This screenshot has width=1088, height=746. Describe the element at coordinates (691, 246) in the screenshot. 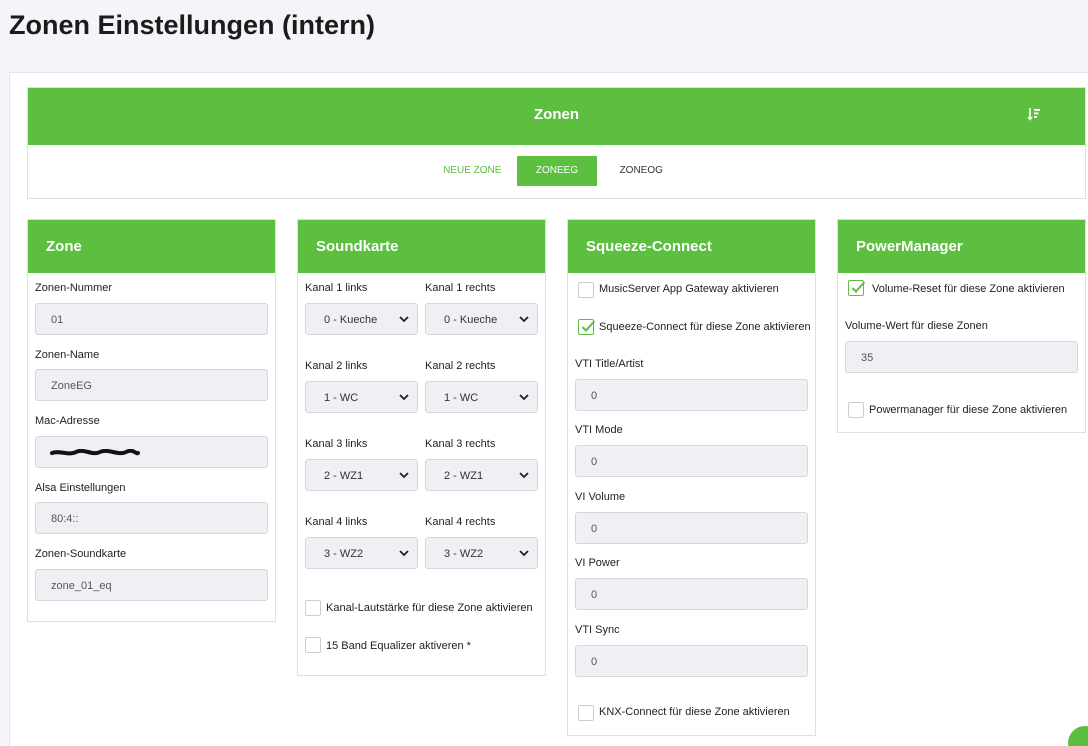

I see `squeeze-connect-card-title: Squeeze-Connect` at that location.